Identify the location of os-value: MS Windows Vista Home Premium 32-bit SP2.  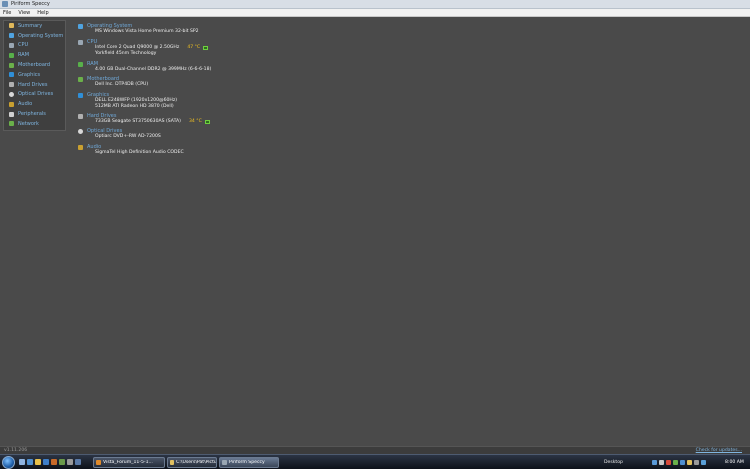
(147, 32).